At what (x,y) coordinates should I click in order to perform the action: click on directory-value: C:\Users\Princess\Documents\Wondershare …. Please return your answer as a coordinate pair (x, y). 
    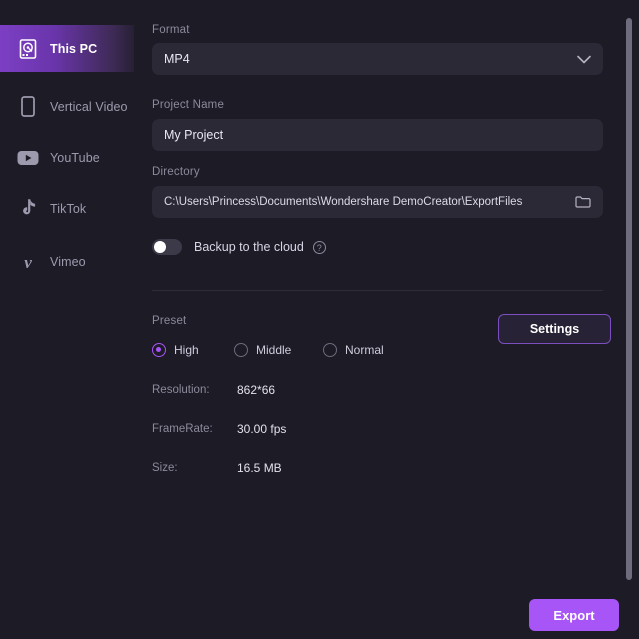
    Looking at the image, I should click on (343, 202).